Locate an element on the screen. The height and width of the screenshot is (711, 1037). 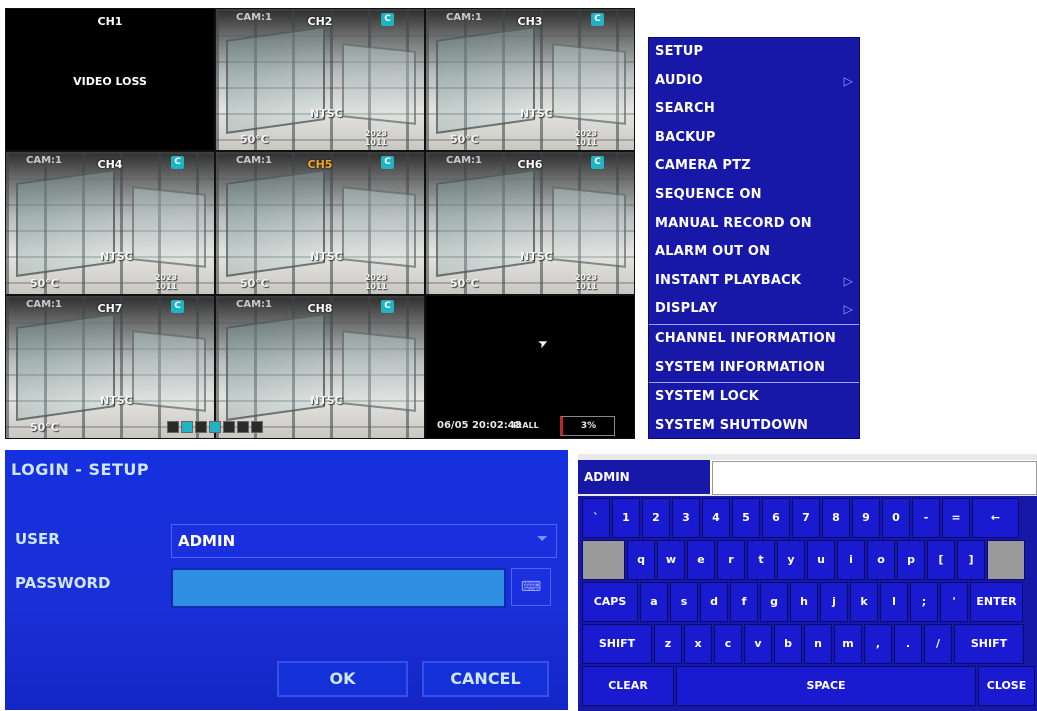
key-caps: CAPS is located at coordinates (610, 602).